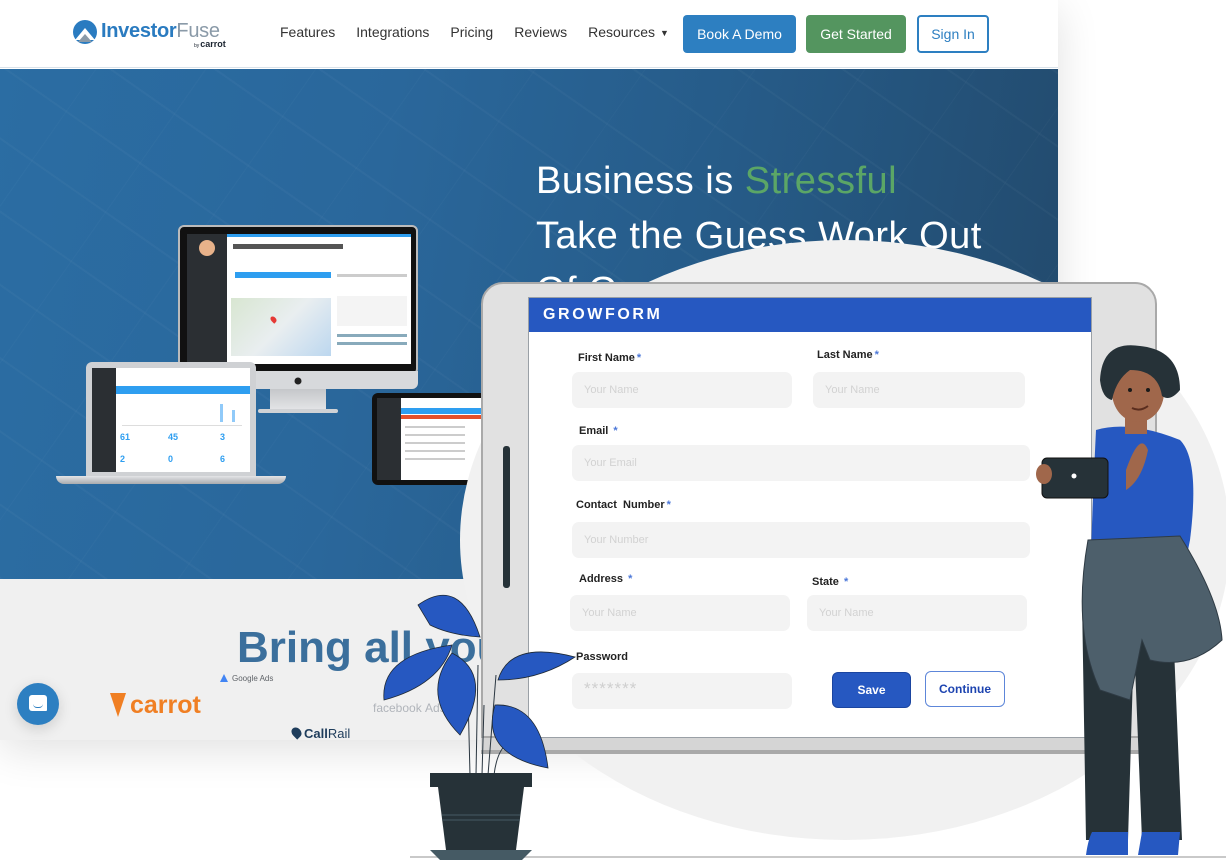 Image resolution: width=1226 pixels, height=860 pixels. What do you see at coordinates (123, 459) in the screenshot?
I see `laptop-stat: 2` at bounding box center [123, 459].